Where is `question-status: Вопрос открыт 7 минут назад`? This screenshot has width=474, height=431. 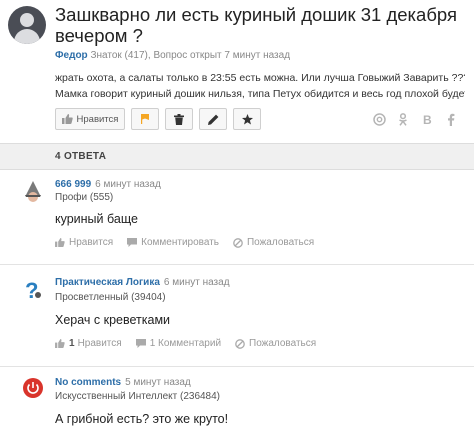 question-status: Вопрос открыт 7 минут назад is located at coordinates (222, 55).